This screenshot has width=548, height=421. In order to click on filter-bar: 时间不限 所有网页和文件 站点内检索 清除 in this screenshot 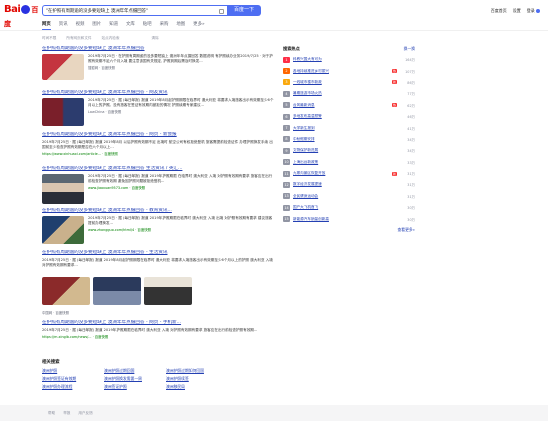, I will do `click(100, 38)`.